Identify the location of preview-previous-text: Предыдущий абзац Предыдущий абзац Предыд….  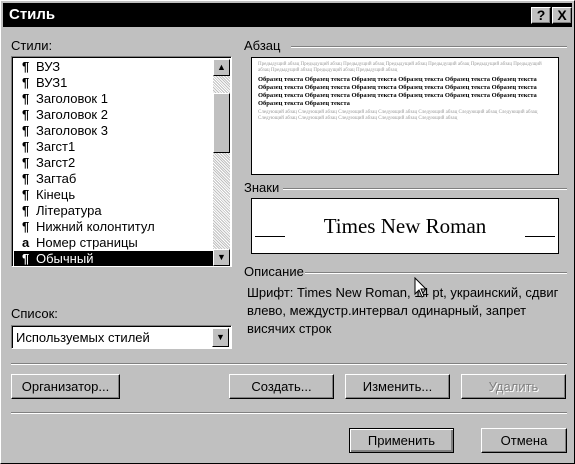
(400, 67).